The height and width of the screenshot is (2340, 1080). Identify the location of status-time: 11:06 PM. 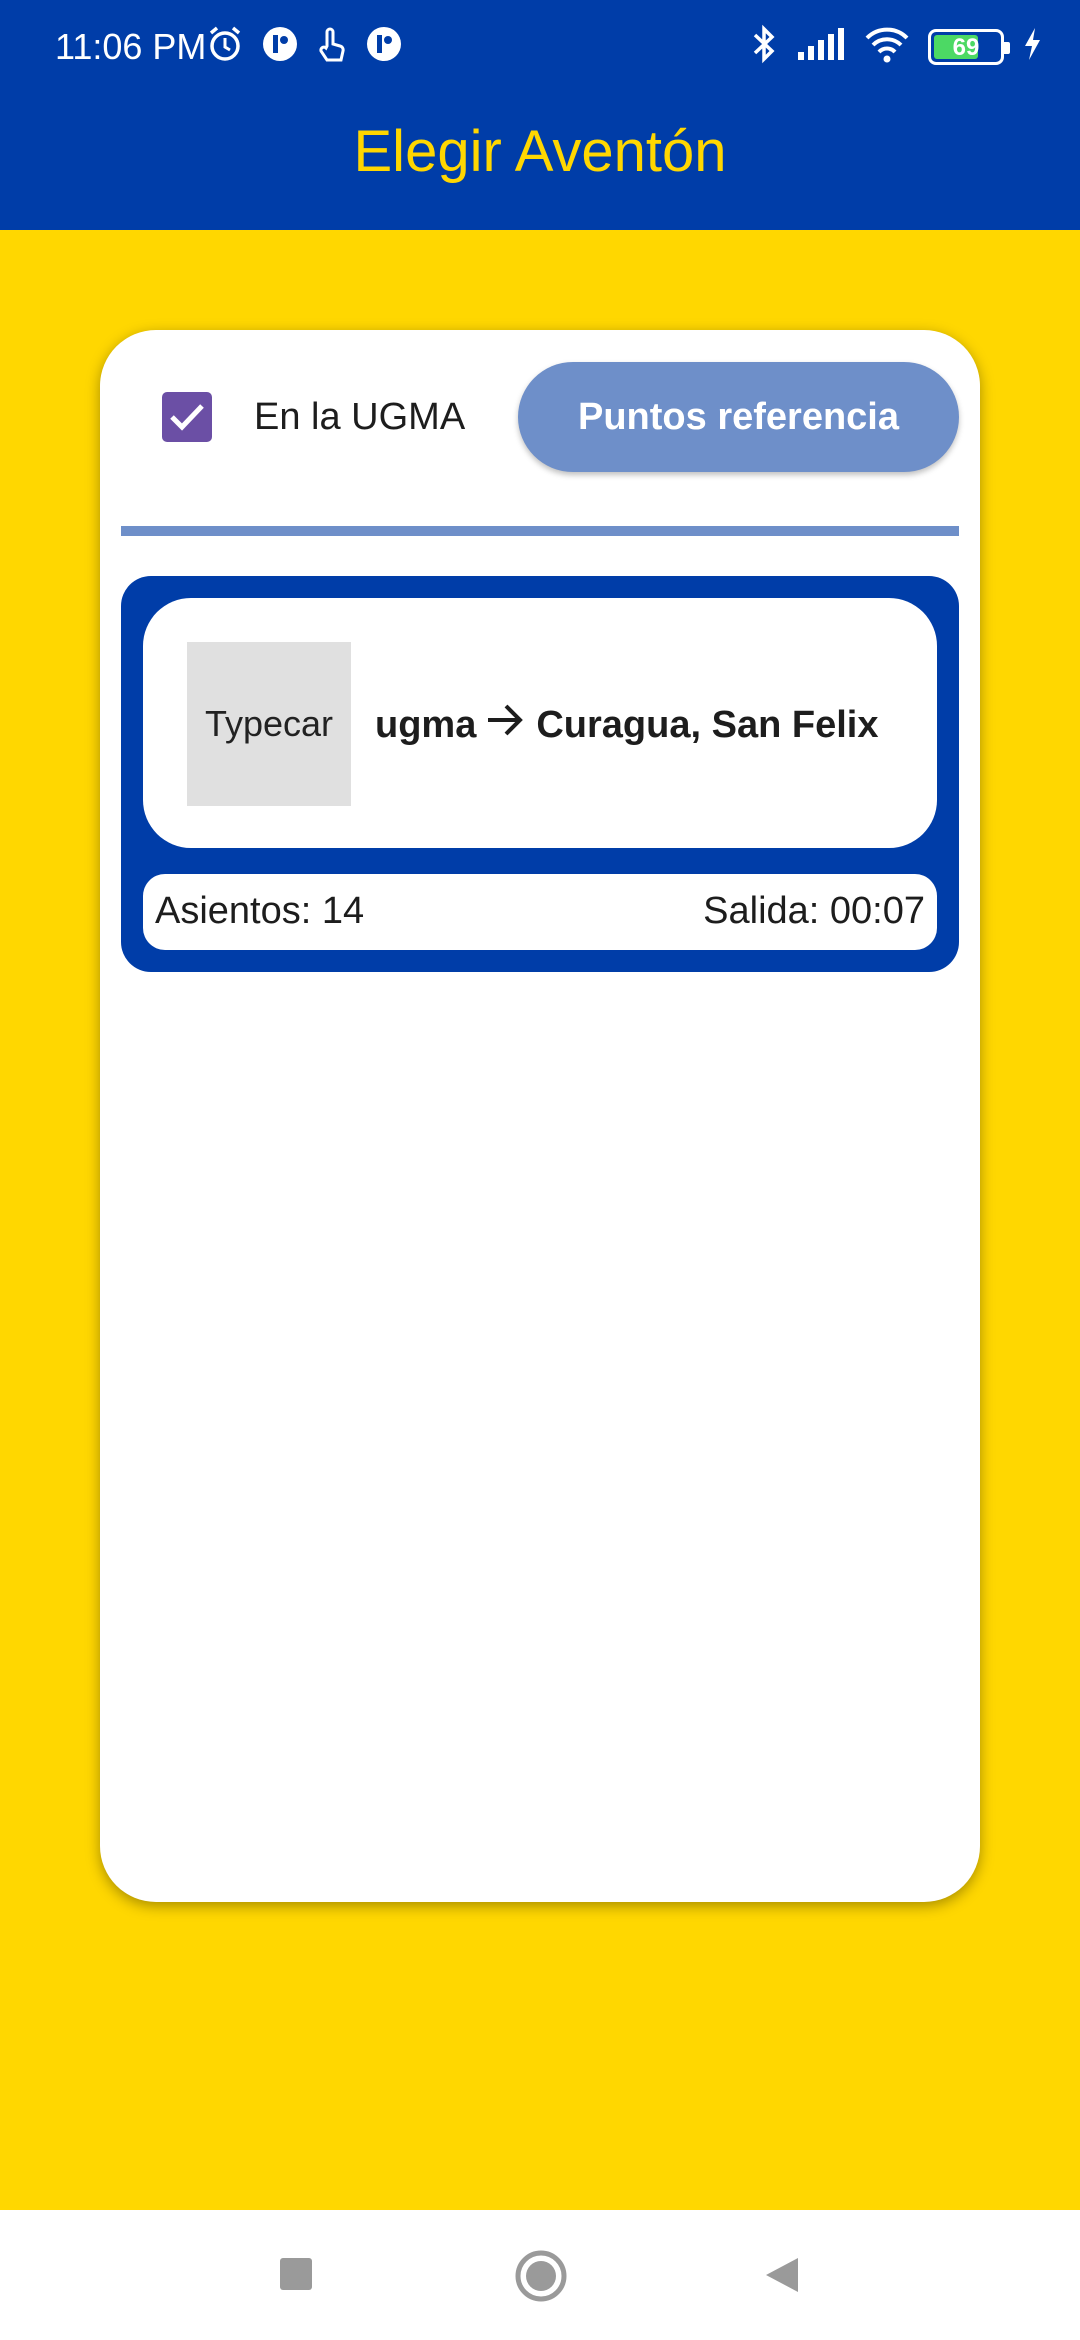
(131, 46).